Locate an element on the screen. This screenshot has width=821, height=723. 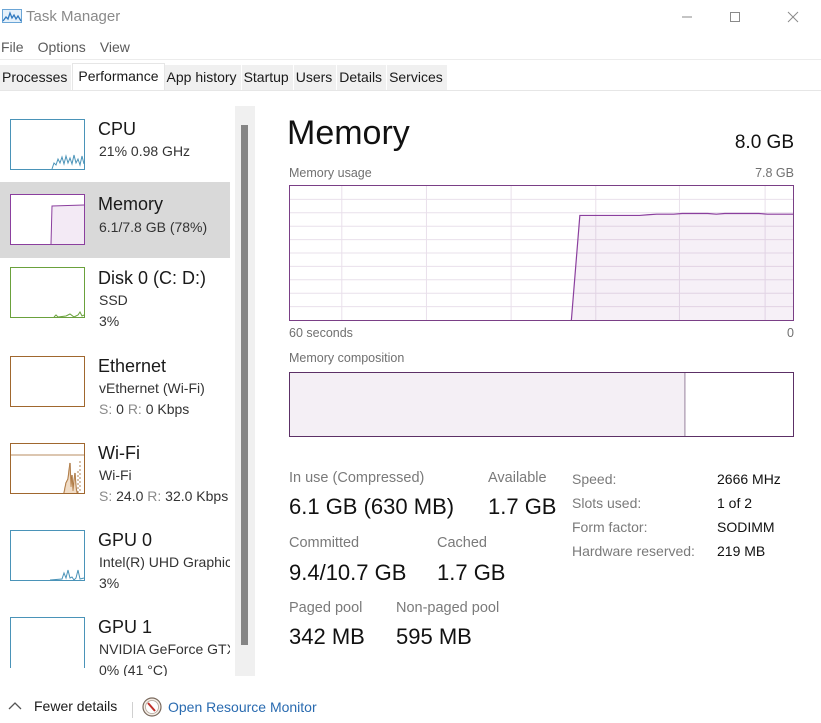
cpu-mini-graph is located at coordinates (47, 144).